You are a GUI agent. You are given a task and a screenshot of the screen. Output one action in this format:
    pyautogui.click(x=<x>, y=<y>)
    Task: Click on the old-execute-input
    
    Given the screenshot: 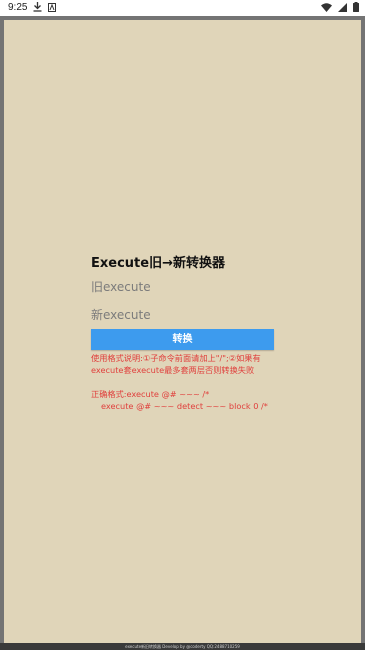 What is the action you would take?
    pyautogui.click(x=182, y=287)
    